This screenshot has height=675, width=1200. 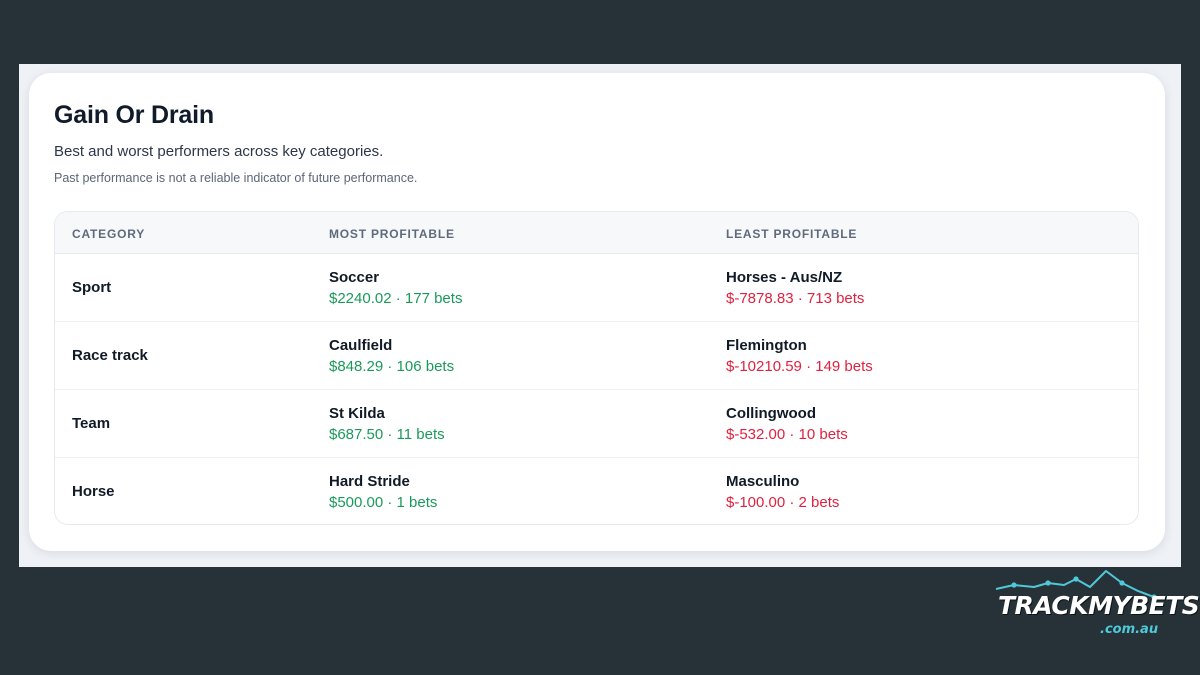 I want to click on least-profitable-name: Flemington, so click(x=766, y=345).